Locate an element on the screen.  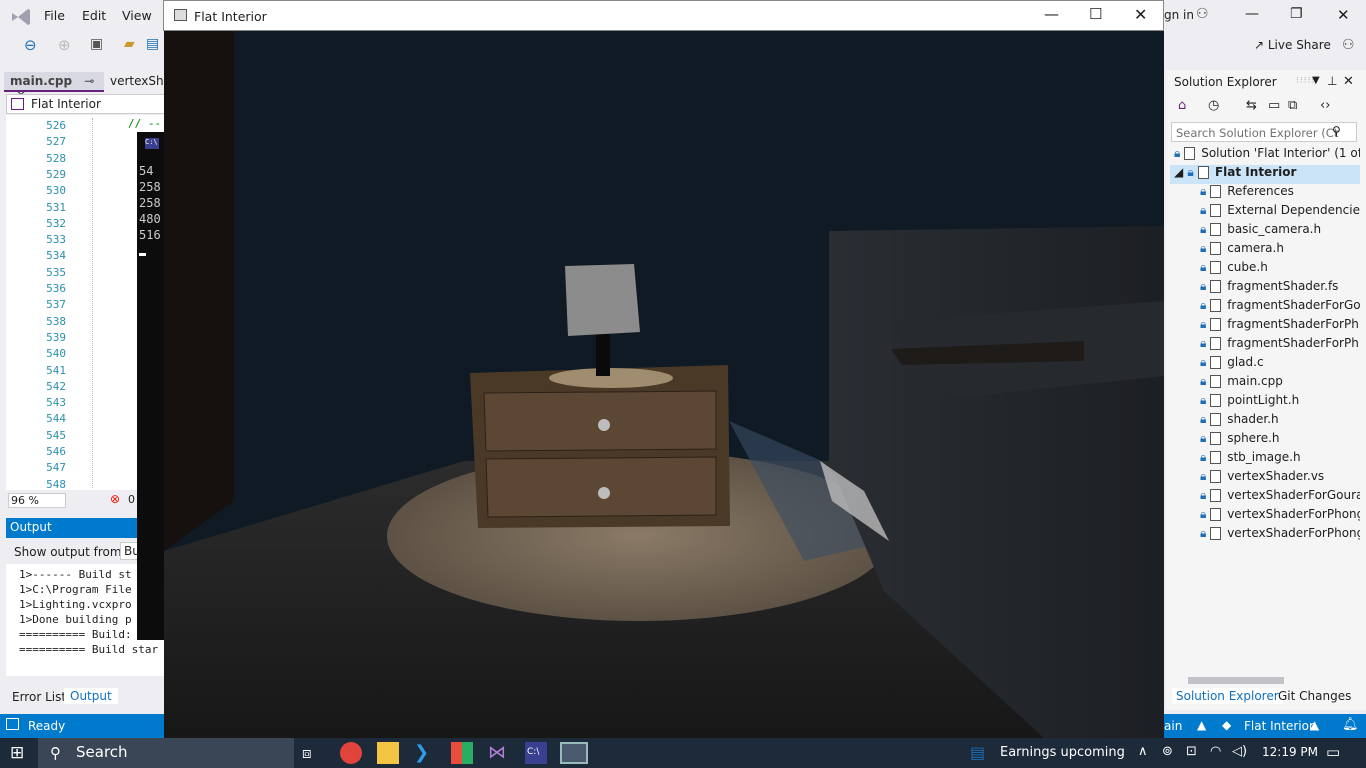
se-item: 🔒︎ cube.h is located at coordinates (1265, 269).